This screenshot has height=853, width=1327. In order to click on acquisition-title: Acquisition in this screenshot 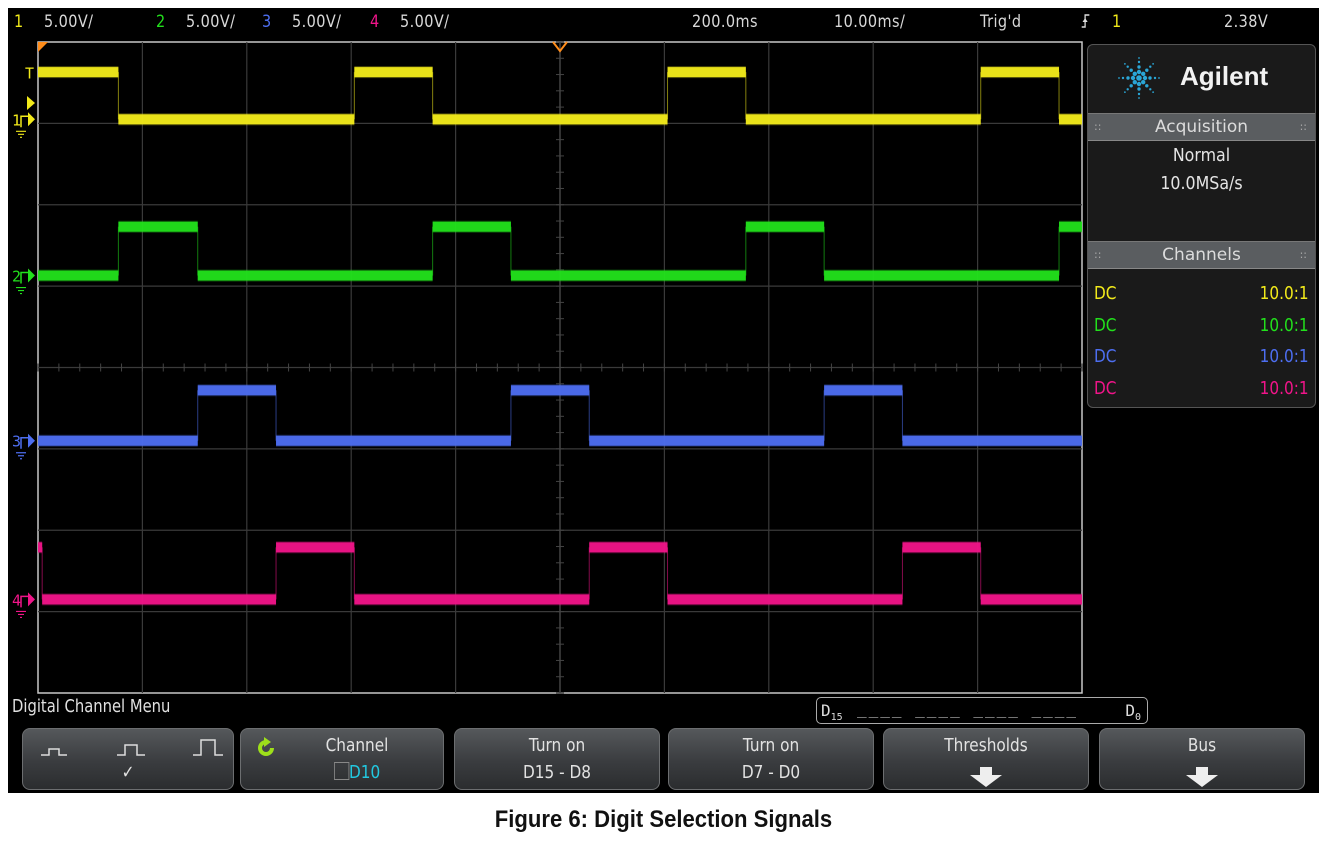, I will do `click(1201, 127)`.